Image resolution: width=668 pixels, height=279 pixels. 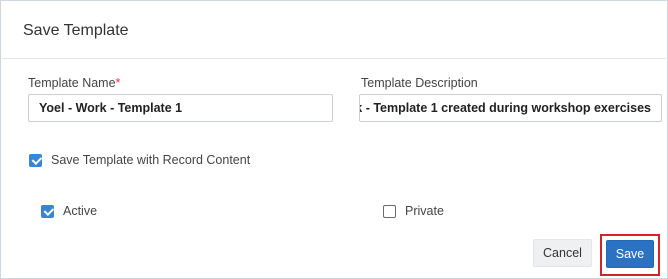 I want to click on save-with-record-content-row: Save Template with Record Content, so click(x=139, y=160).